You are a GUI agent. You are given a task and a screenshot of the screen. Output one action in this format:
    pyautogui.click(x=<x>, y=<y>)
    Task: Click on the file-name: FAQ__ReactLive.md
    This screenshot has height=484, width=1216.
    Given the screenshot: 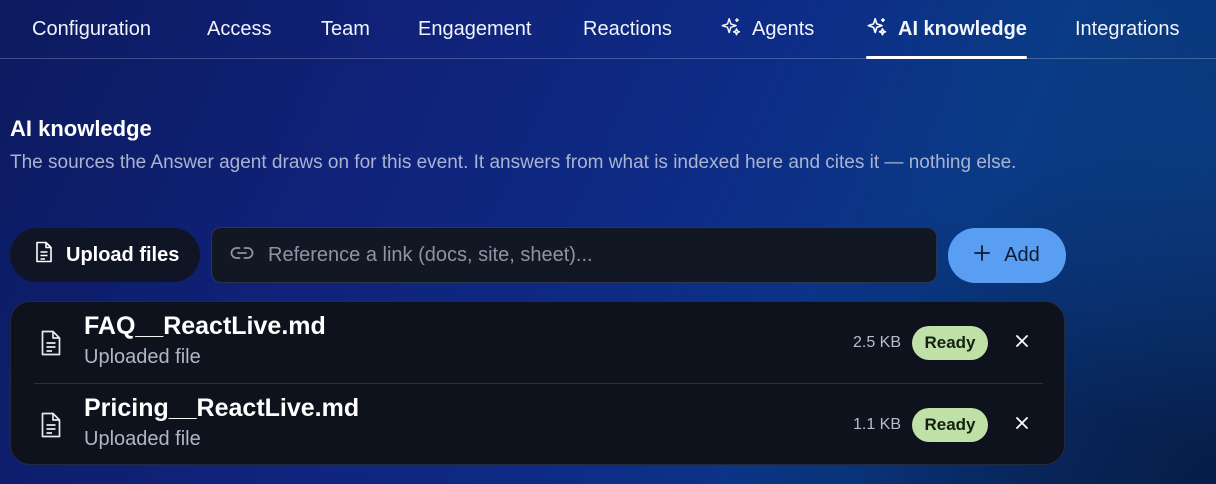 What is the action you would take?
    pyautogui.click(x=205, y=326)
    